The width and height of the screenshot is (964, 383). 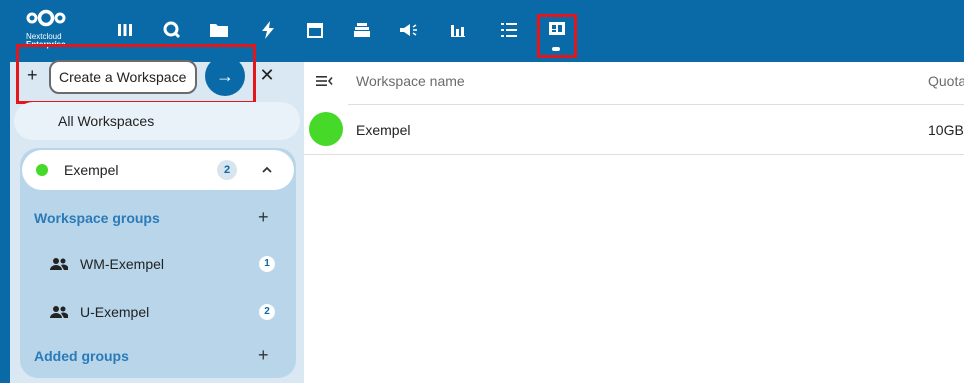 What do you see at coordinates (263, 217) in the screenshot?
I see `add-workspace-group-button: +` at bounding box center [263, 217].